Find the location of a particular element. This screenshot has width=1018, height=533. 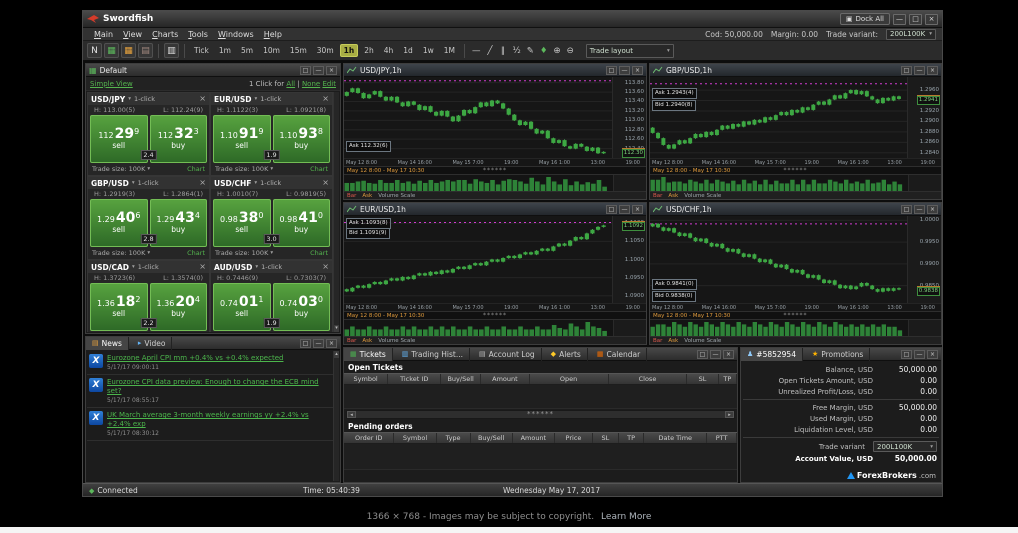

trade-variant-select: 200L100K ▾ is located at coordinates (911, 34).